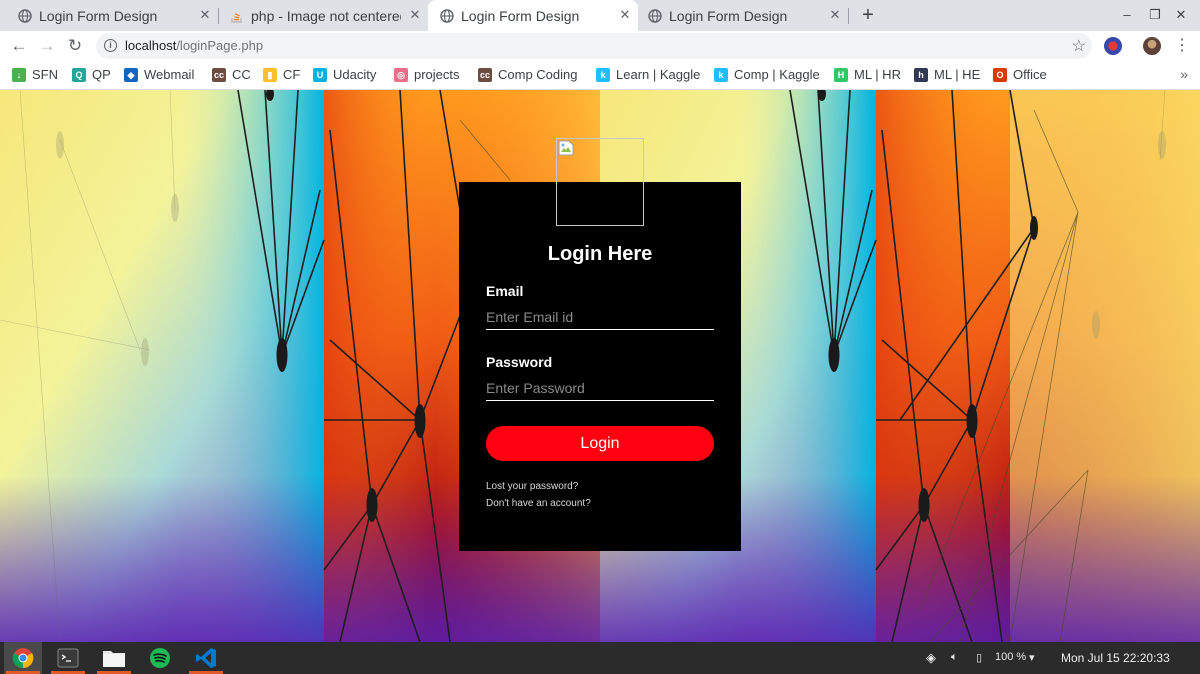  What do you see at coordinates (877, 74) in the screenshot?
I see `bookmark-label: ML | HR` at bounding box center [877, 74].